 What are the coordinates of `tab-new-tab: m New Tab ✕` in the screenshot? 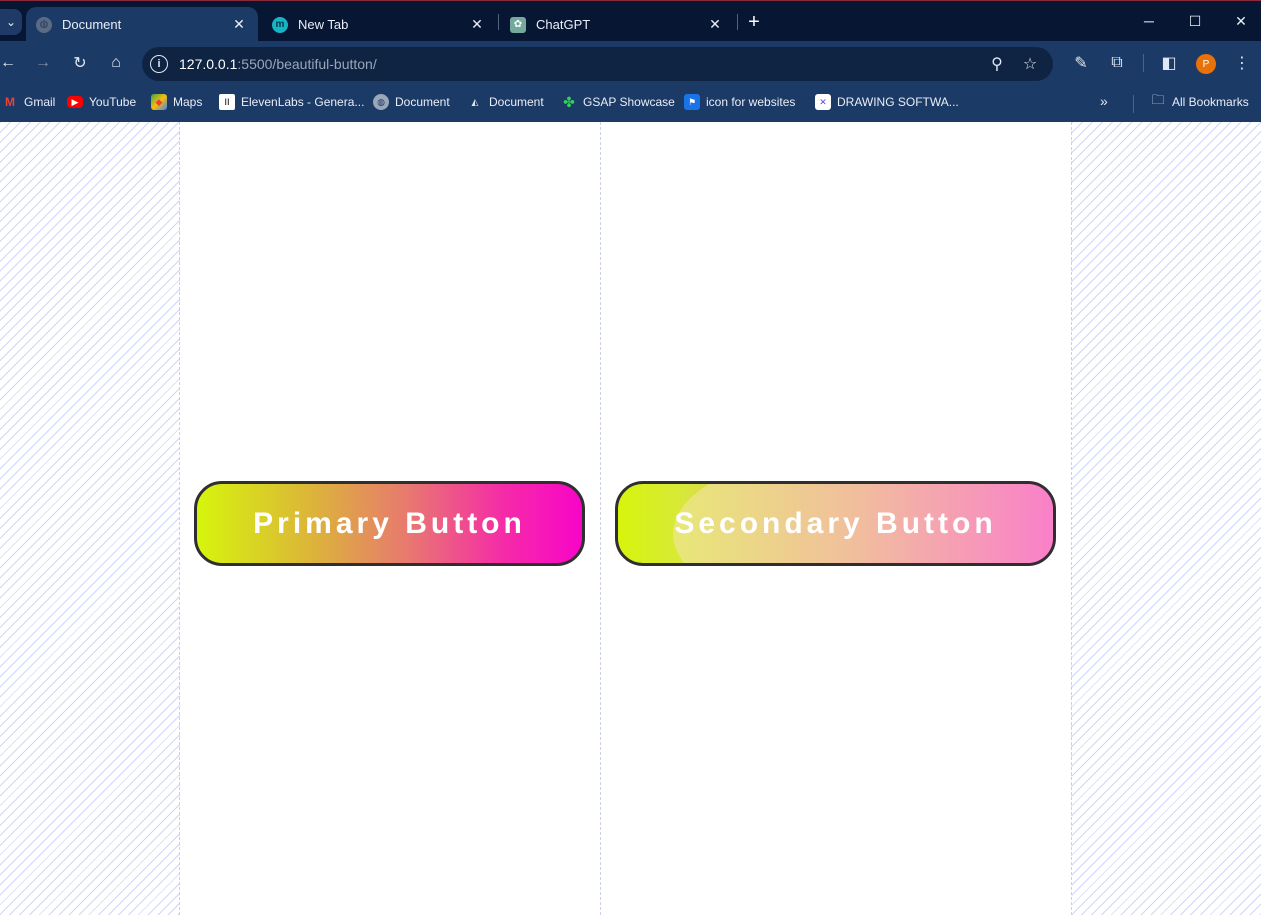 It's located at (379, 24).